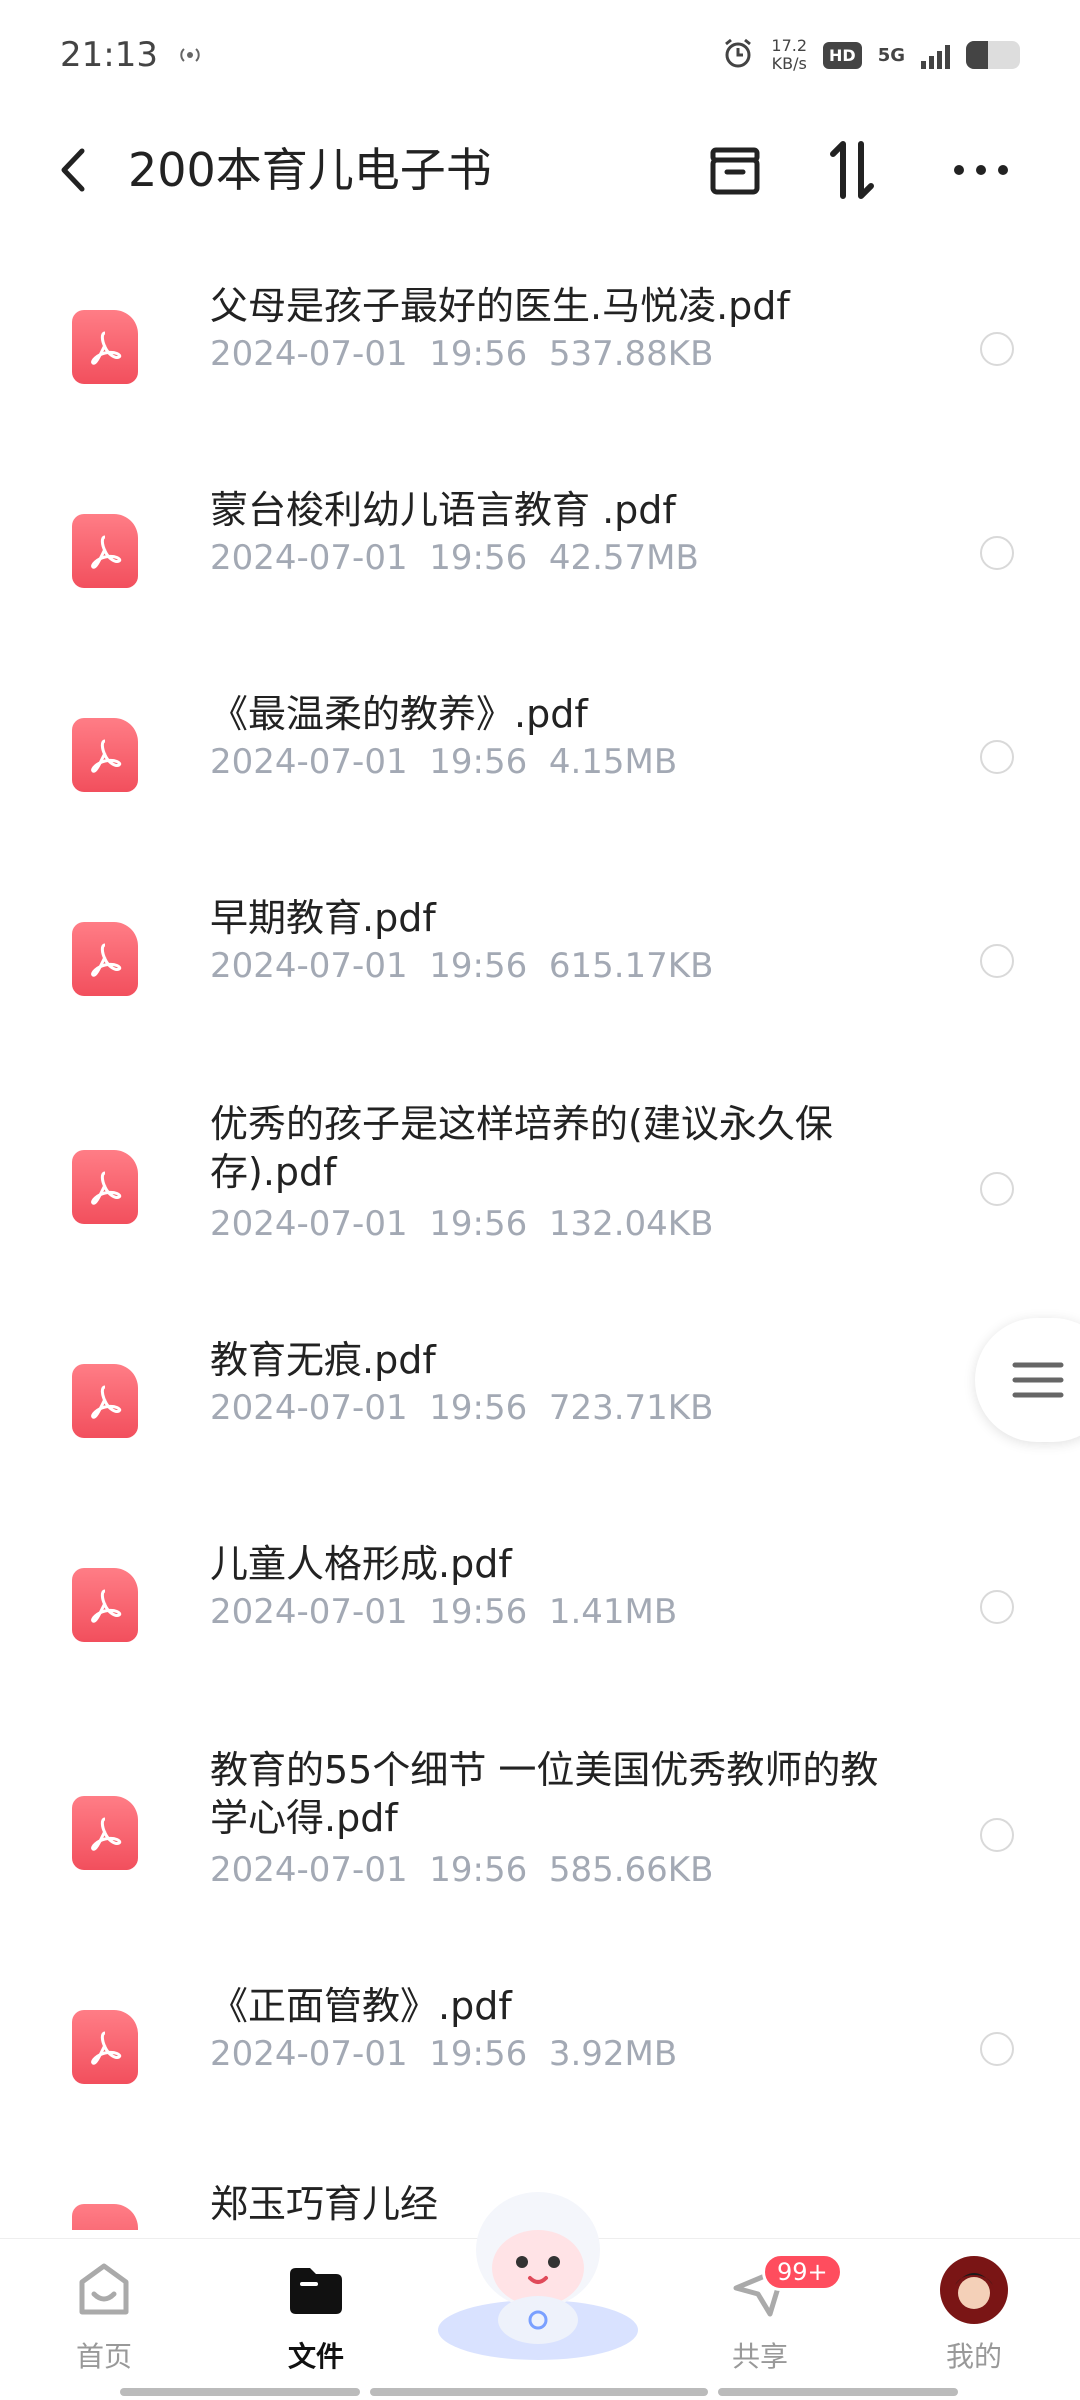 The width and height of the screenshot is (1080, 2400). Describe the element at coordinates (789, 45) in the screenshot. I see `speed-value: 17.2` at that location.